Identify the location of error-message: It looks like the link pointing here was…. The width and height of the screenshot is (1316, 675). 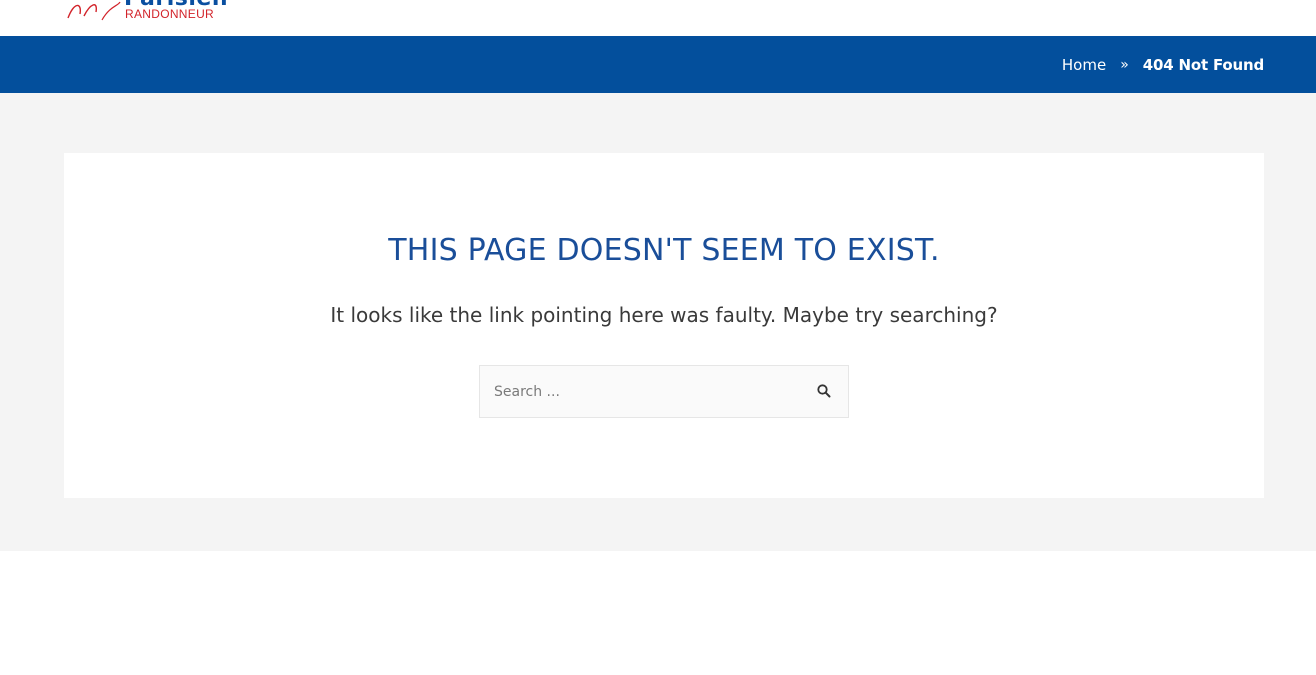
(664, 315).